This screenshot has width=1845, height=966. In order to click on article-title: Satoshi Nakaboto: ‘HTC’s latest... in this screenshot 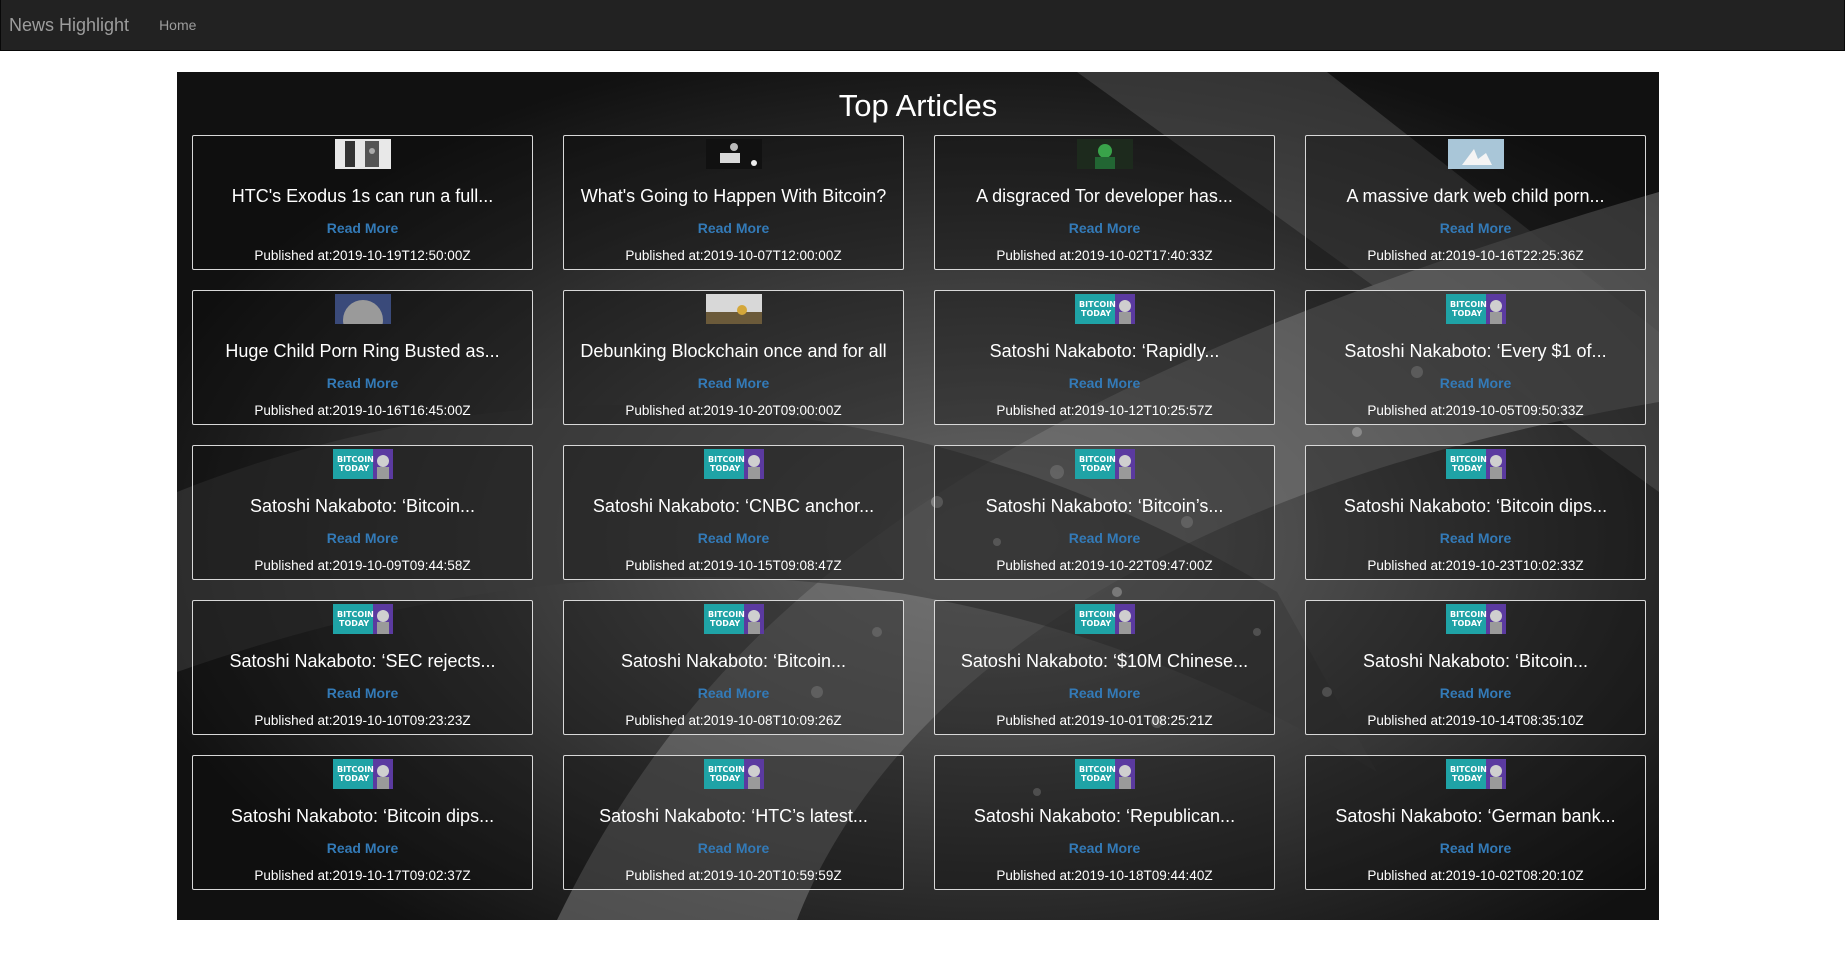, I will do `click(733, 816)`.